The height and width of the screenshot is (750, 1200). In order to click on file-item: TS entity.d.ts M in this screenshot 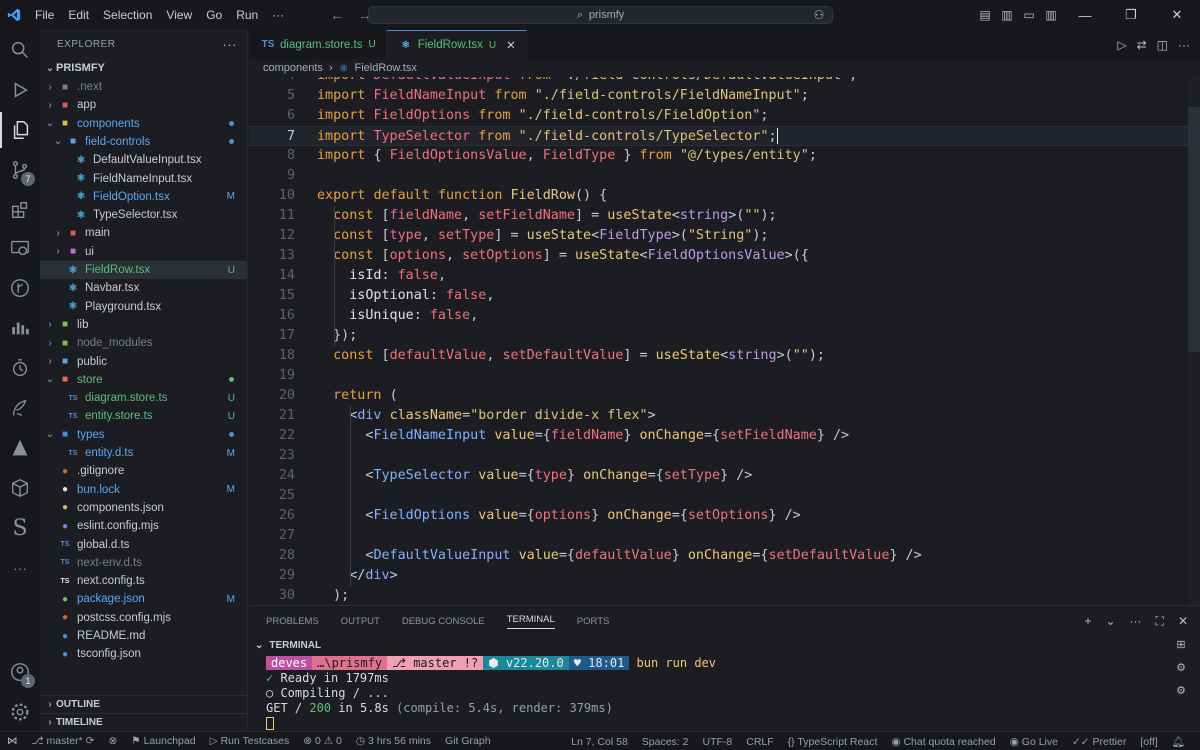, I will do `click(143, 453)`.